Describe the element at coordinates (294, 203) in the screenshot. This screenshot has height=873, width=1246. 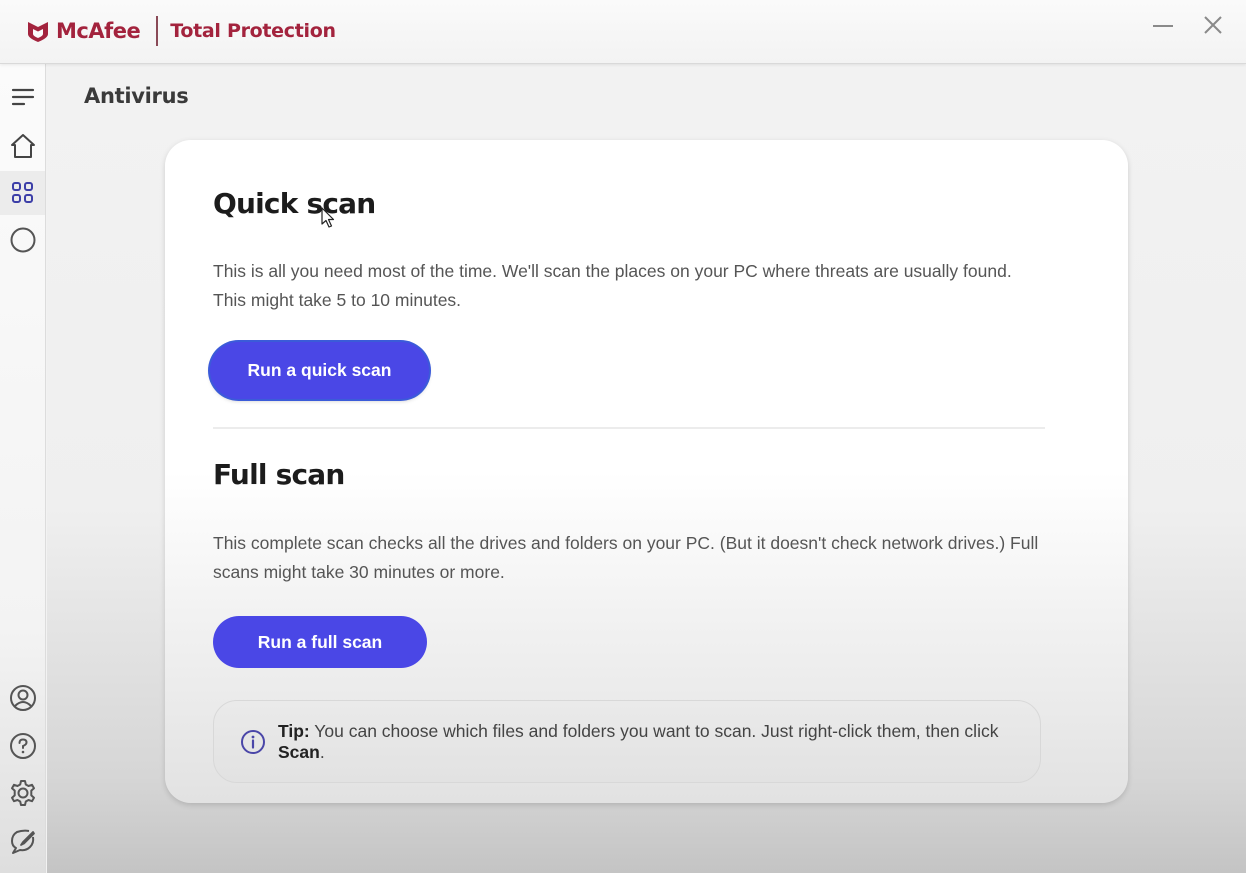
I see `quick-scan-title: Quick scan` at that location.